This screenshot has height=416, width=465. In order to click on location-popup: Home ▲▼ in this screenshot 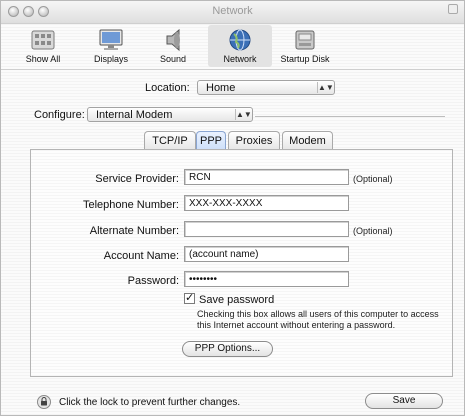, I will do `click(266, 87)`.